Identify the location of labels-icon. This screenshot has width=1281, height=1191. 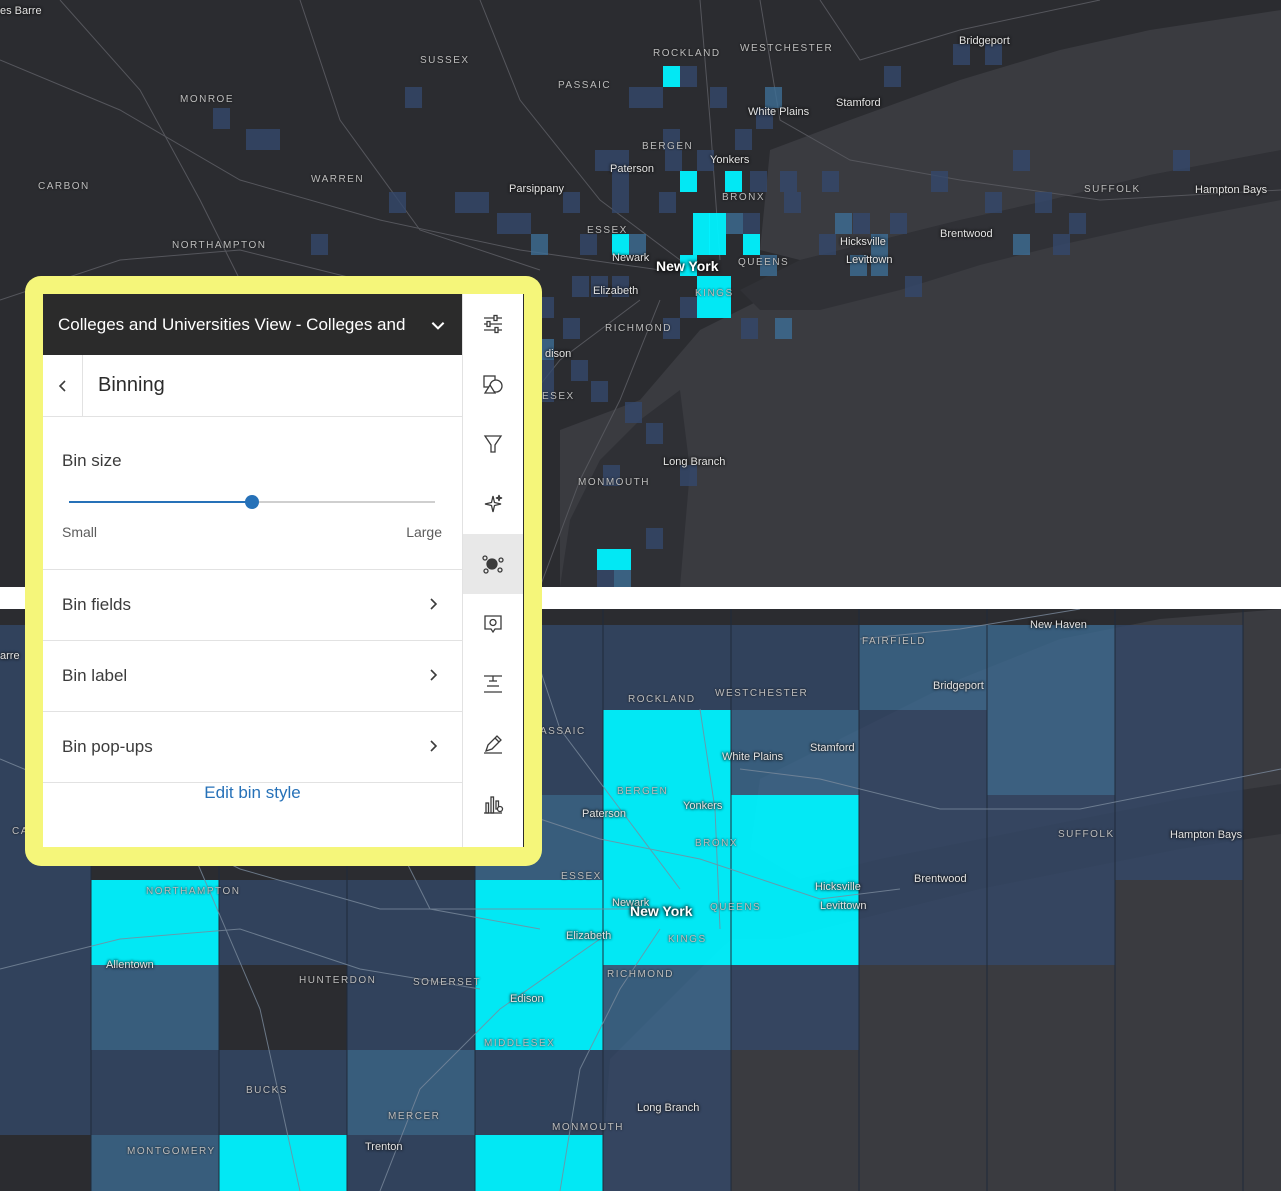
(493, 684).